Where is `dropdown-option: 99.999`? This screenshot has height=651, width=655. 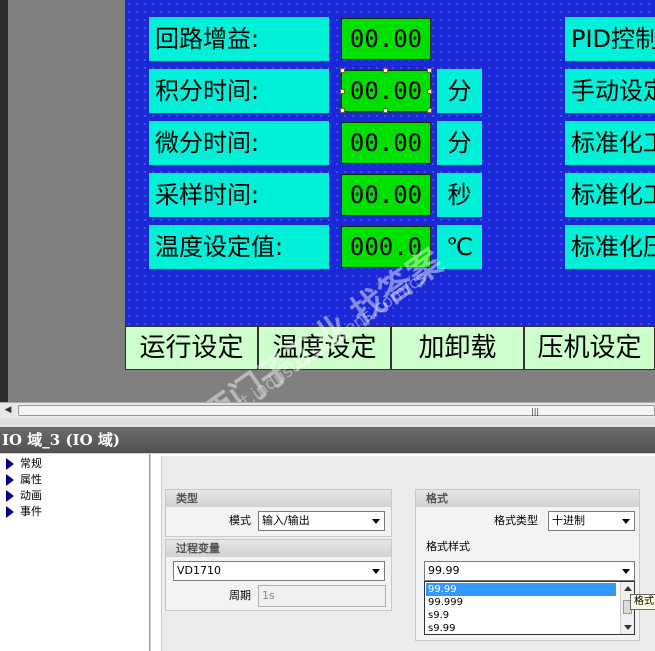
dropdown-option: 99.999 is located at coordinates (521, 602).